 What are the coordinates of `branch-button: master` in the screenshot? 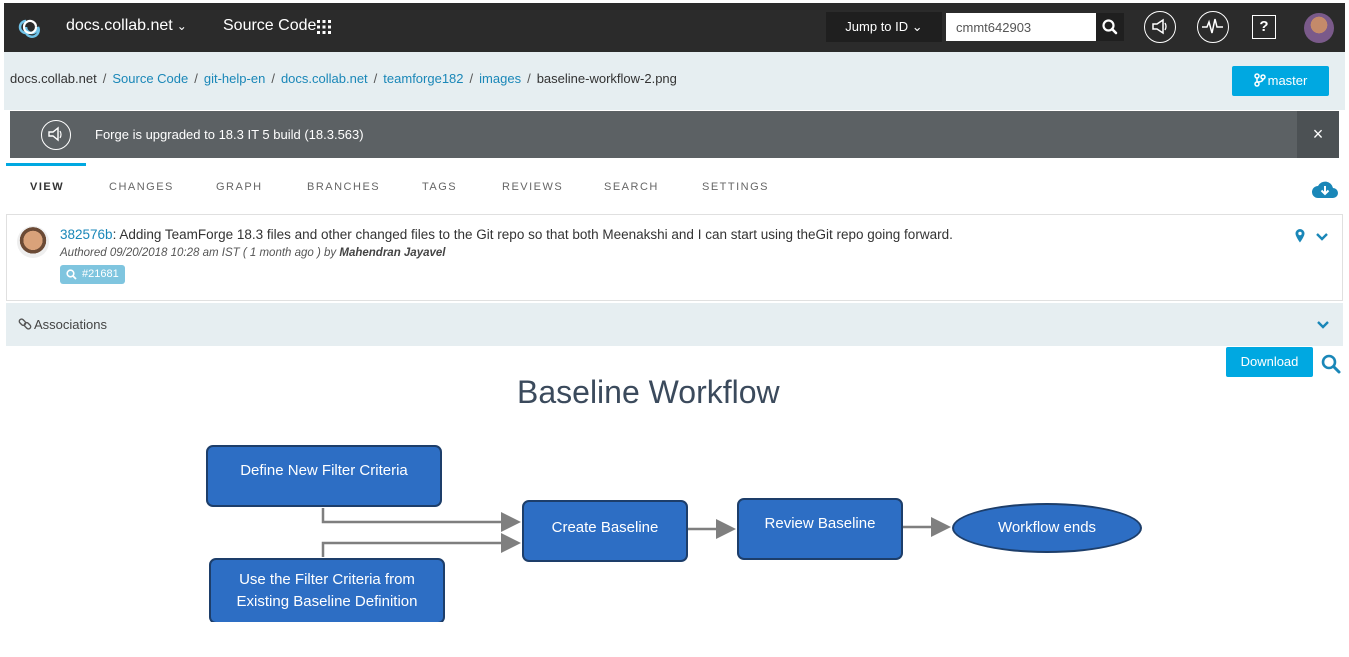 It's located at (1280, 81).